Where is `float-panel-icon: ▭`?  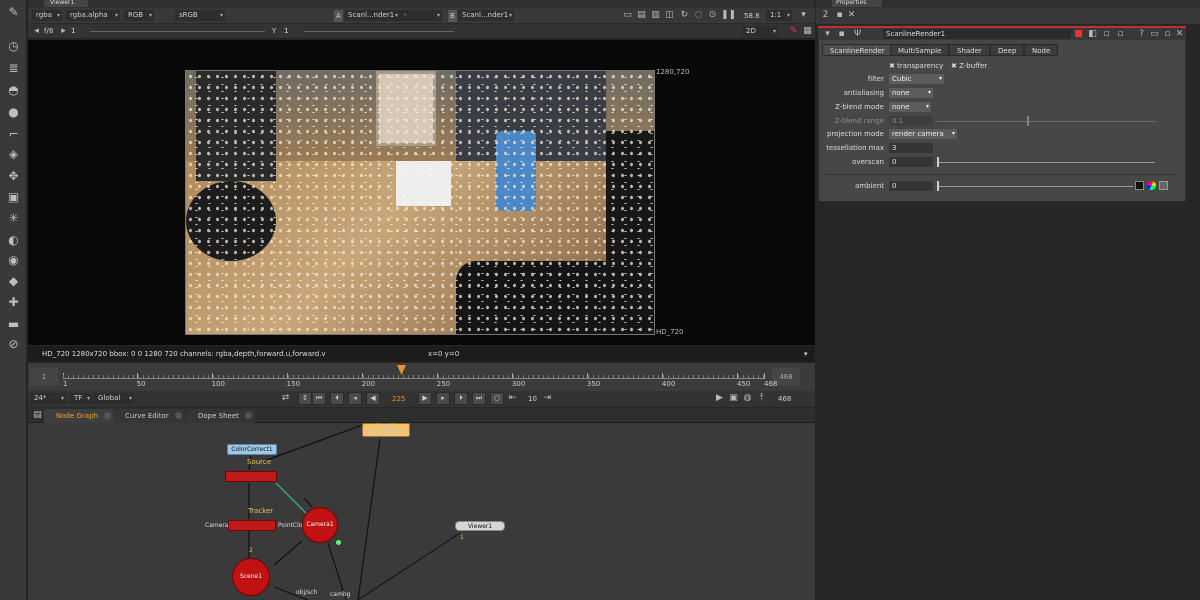
float-panel-icon: ▭ is located at coordinates (1154, 34).